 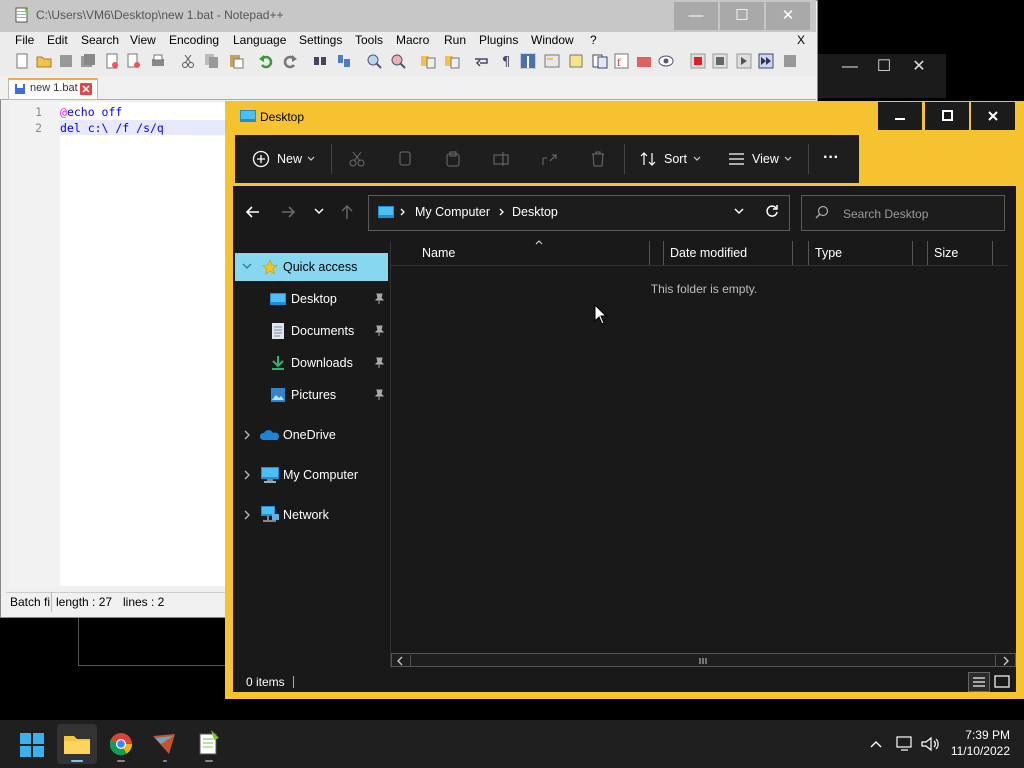 What do you see at coordinates (900, 116) in the screenshot?
I see `explorer-minimize-button` at bounding box center [900, 116].